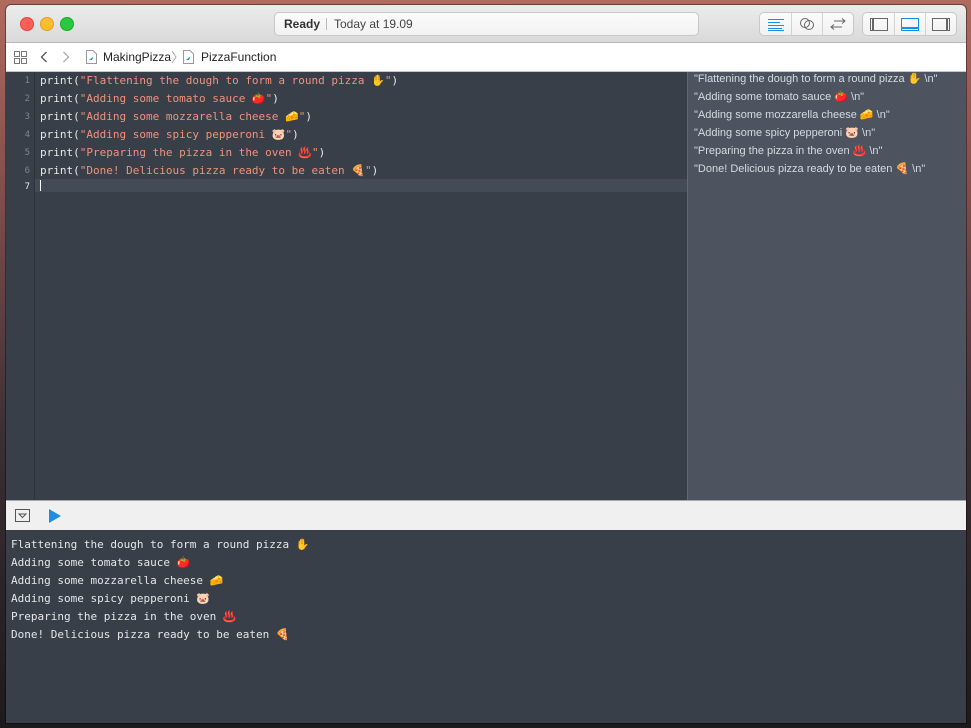  Describe the element at coordinates (792, 115) in the screenshot. I see `result-value: "Adding some mozzarella cheese 🧀 \n"` at that location.